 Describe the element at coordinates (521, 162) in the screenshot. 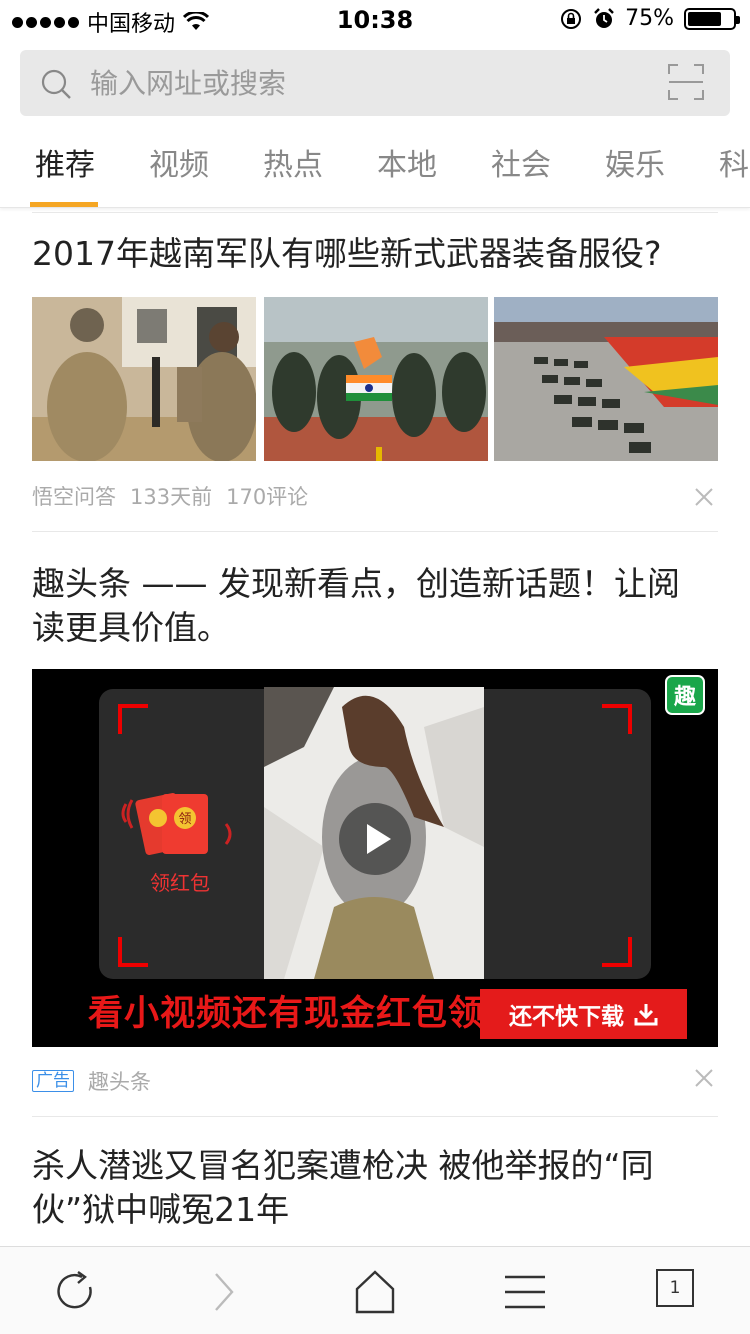

I see `tab-society: 社会` at that location.